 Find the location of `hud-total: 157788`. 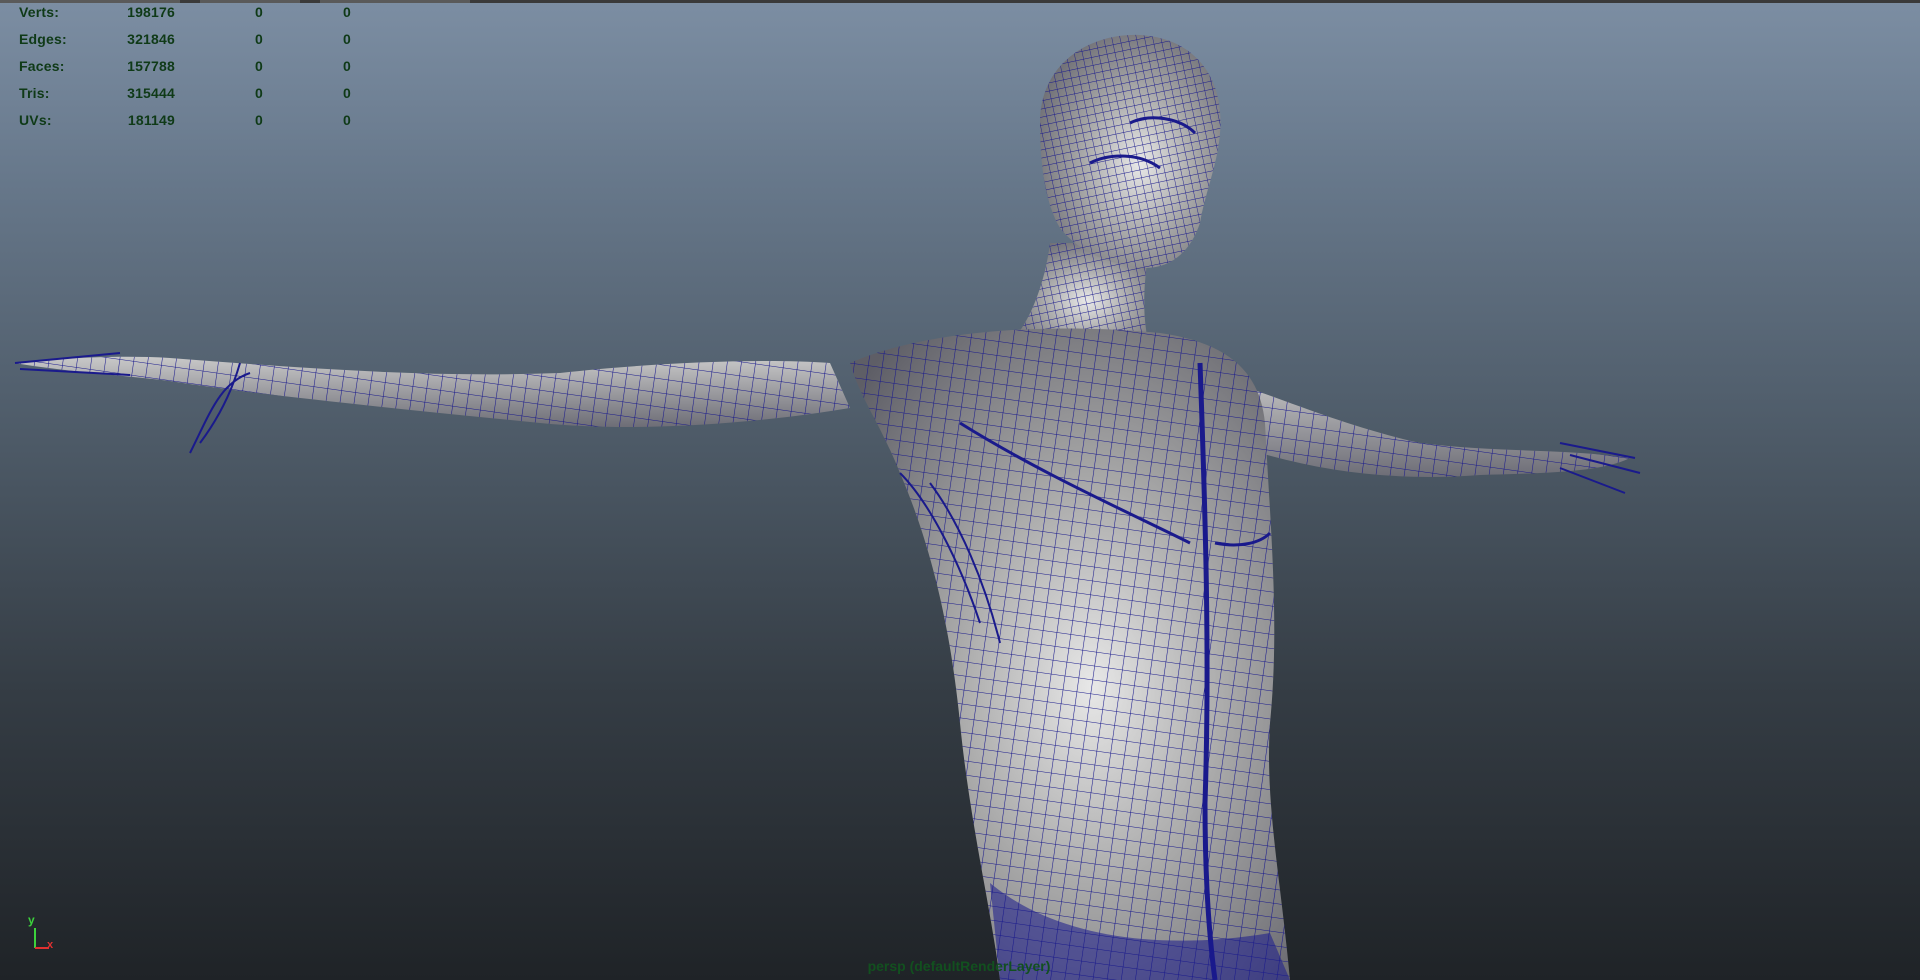

hud-total: 157788 is located at coordinates (151, 66).